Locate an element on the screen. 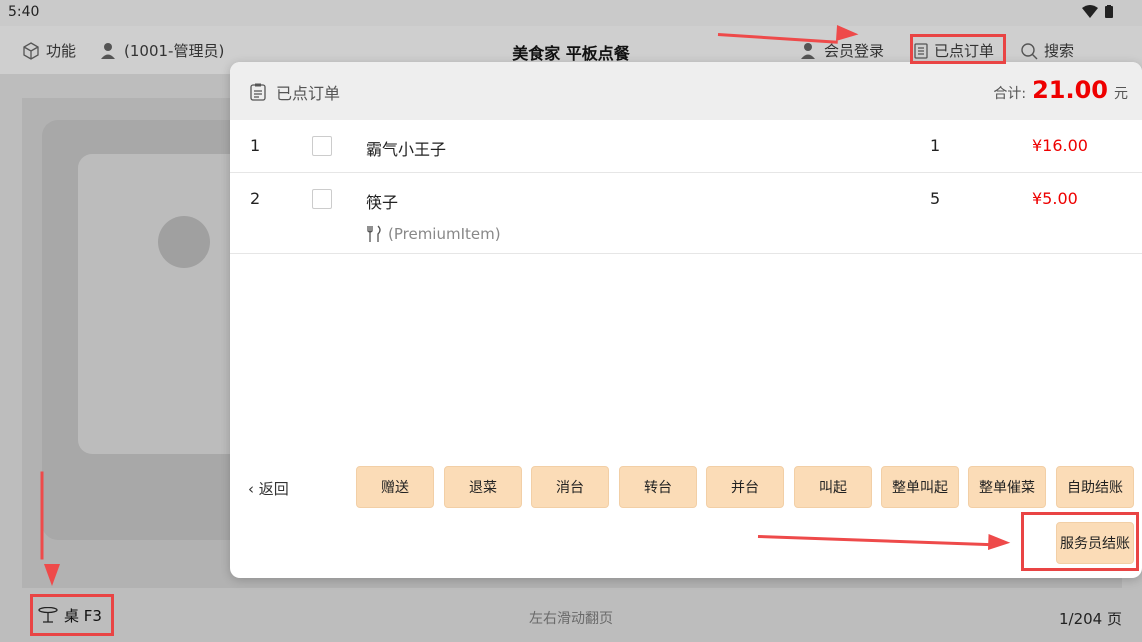 This screenshot has width=1142, height=642. call-up-button: 叫起 is located at coordinates (833, 487).